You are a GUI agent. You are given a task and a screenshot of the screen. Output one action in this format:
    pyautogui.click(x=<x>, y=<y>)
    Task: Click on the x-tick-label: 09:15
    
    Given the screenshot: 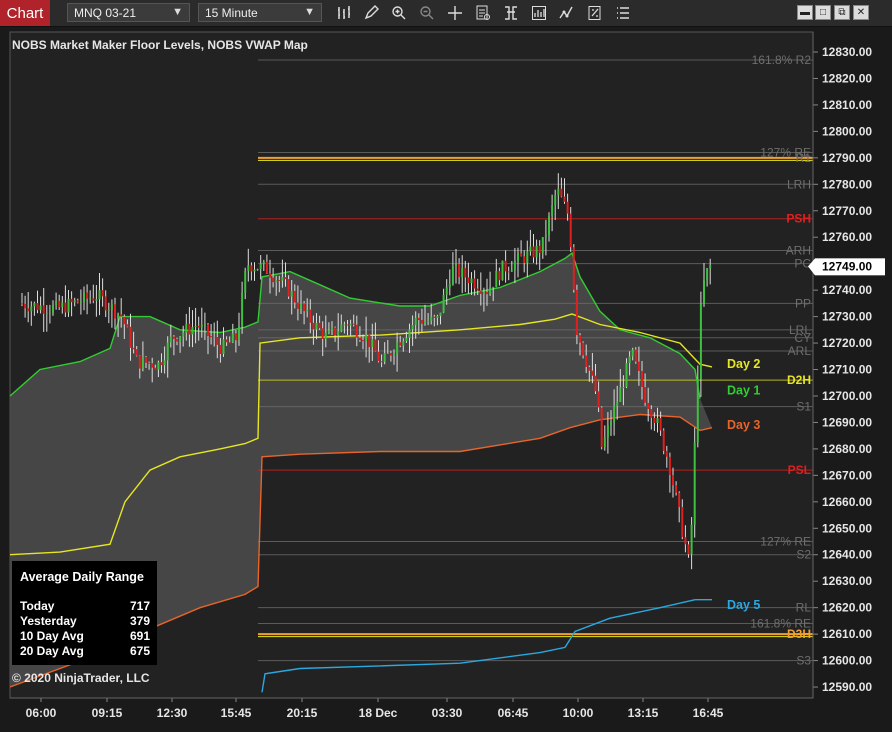 What is the action you would take?
    pyautogui.click(x=107, y=713)
    